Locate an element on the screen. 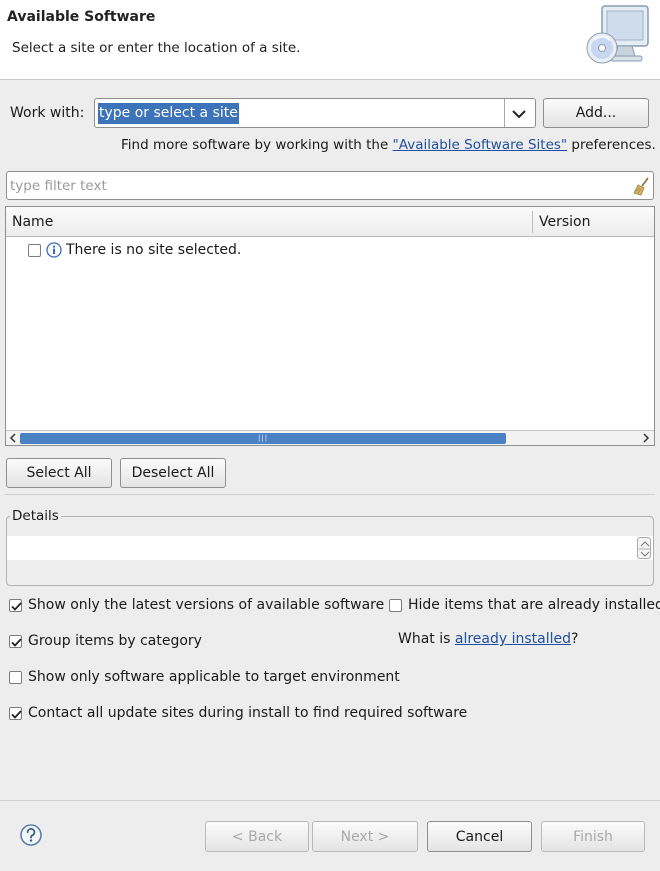 The width and height of the screenshot is (660, 871). info-icon is located at coordinates (54, 250).